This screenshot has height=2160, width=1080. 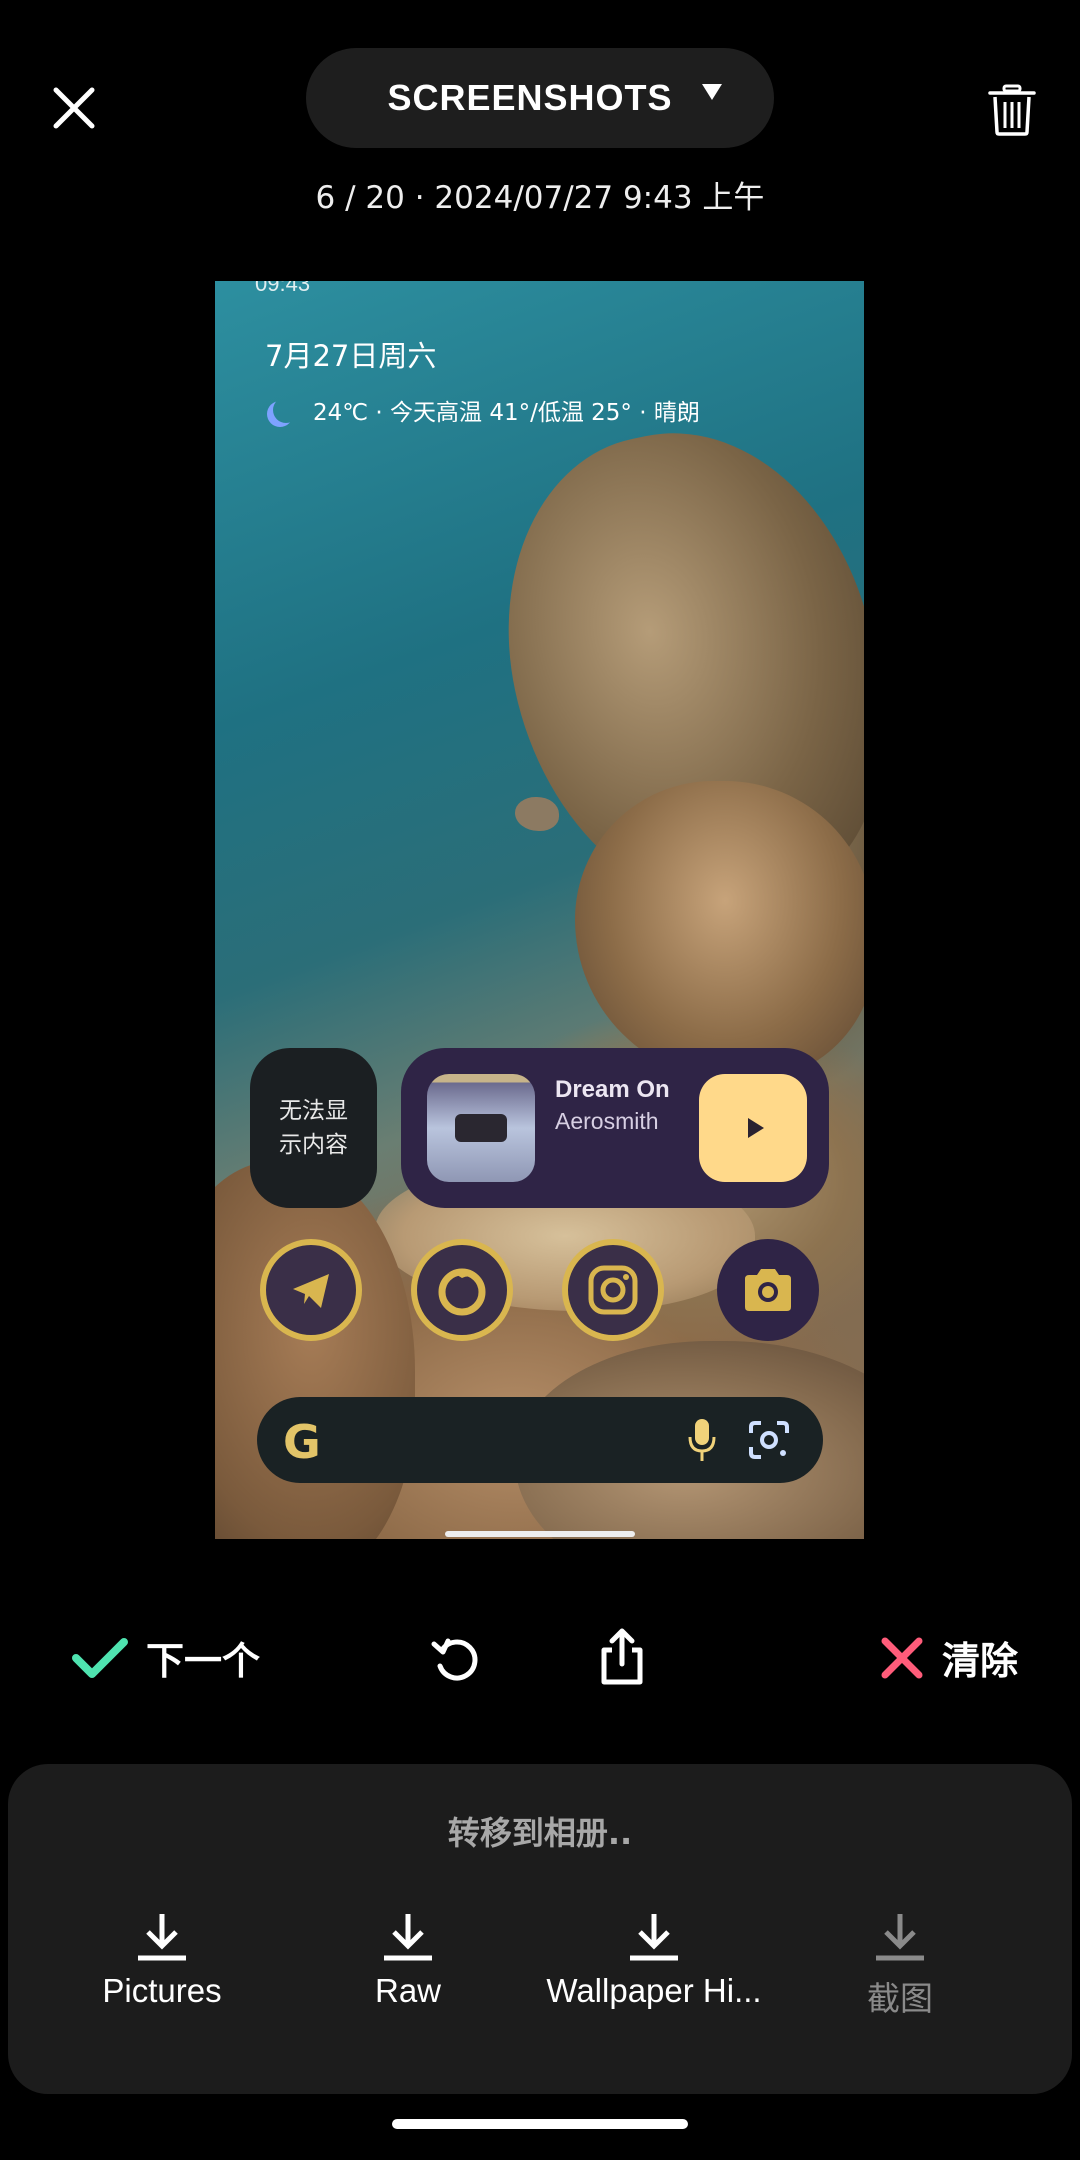 What do you see at coordinates (540, 198) in the screenshot?
I see `position-and-timestamp: 6 / 20 · 2024/07/27 9:43 上午` at bounding box center [540, 198].